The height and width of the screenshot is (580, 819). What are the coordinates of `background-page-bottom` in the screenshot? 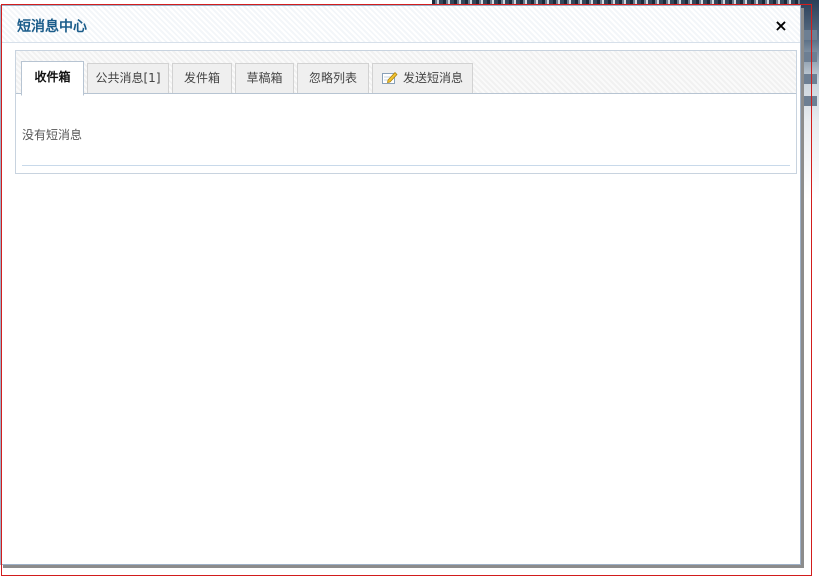 It's located at (409, 573).